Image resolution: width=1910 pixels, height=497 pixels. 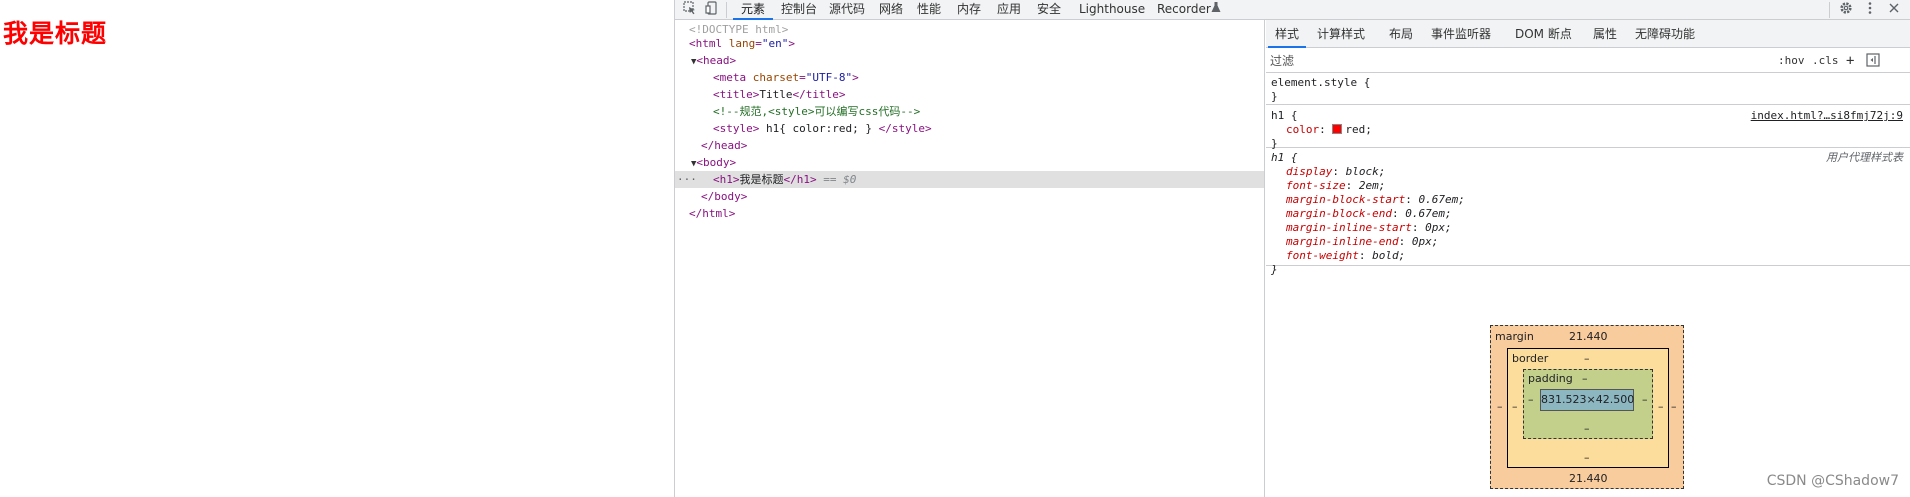 I want to click on html-lang-value: "en", so click(x=775, y=43).